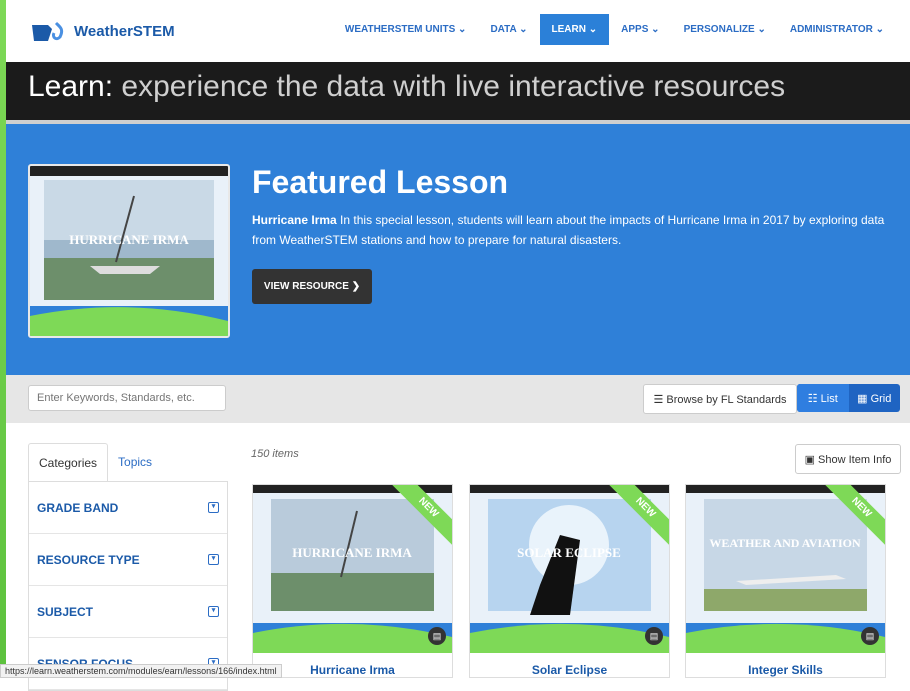  I want to click on svg-text: WEATHER AND AVIATION, so click(785, 543).